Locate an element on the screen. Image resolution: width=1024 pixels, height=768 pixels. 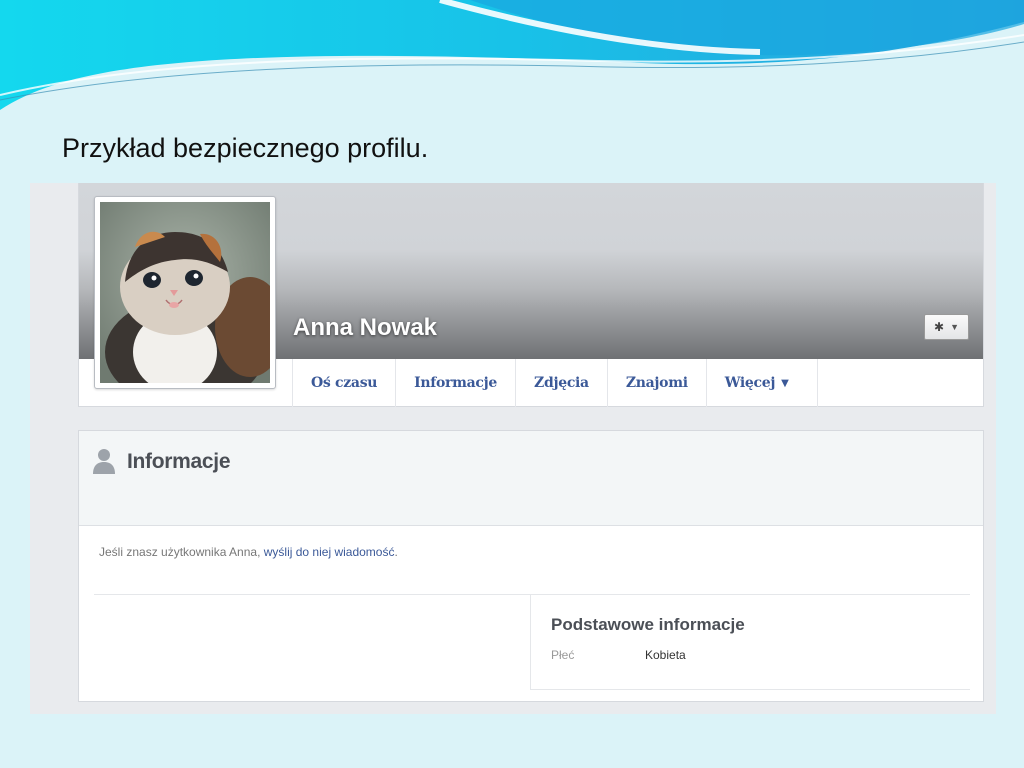
message-suffix: . is located at coordinates (396, 552).